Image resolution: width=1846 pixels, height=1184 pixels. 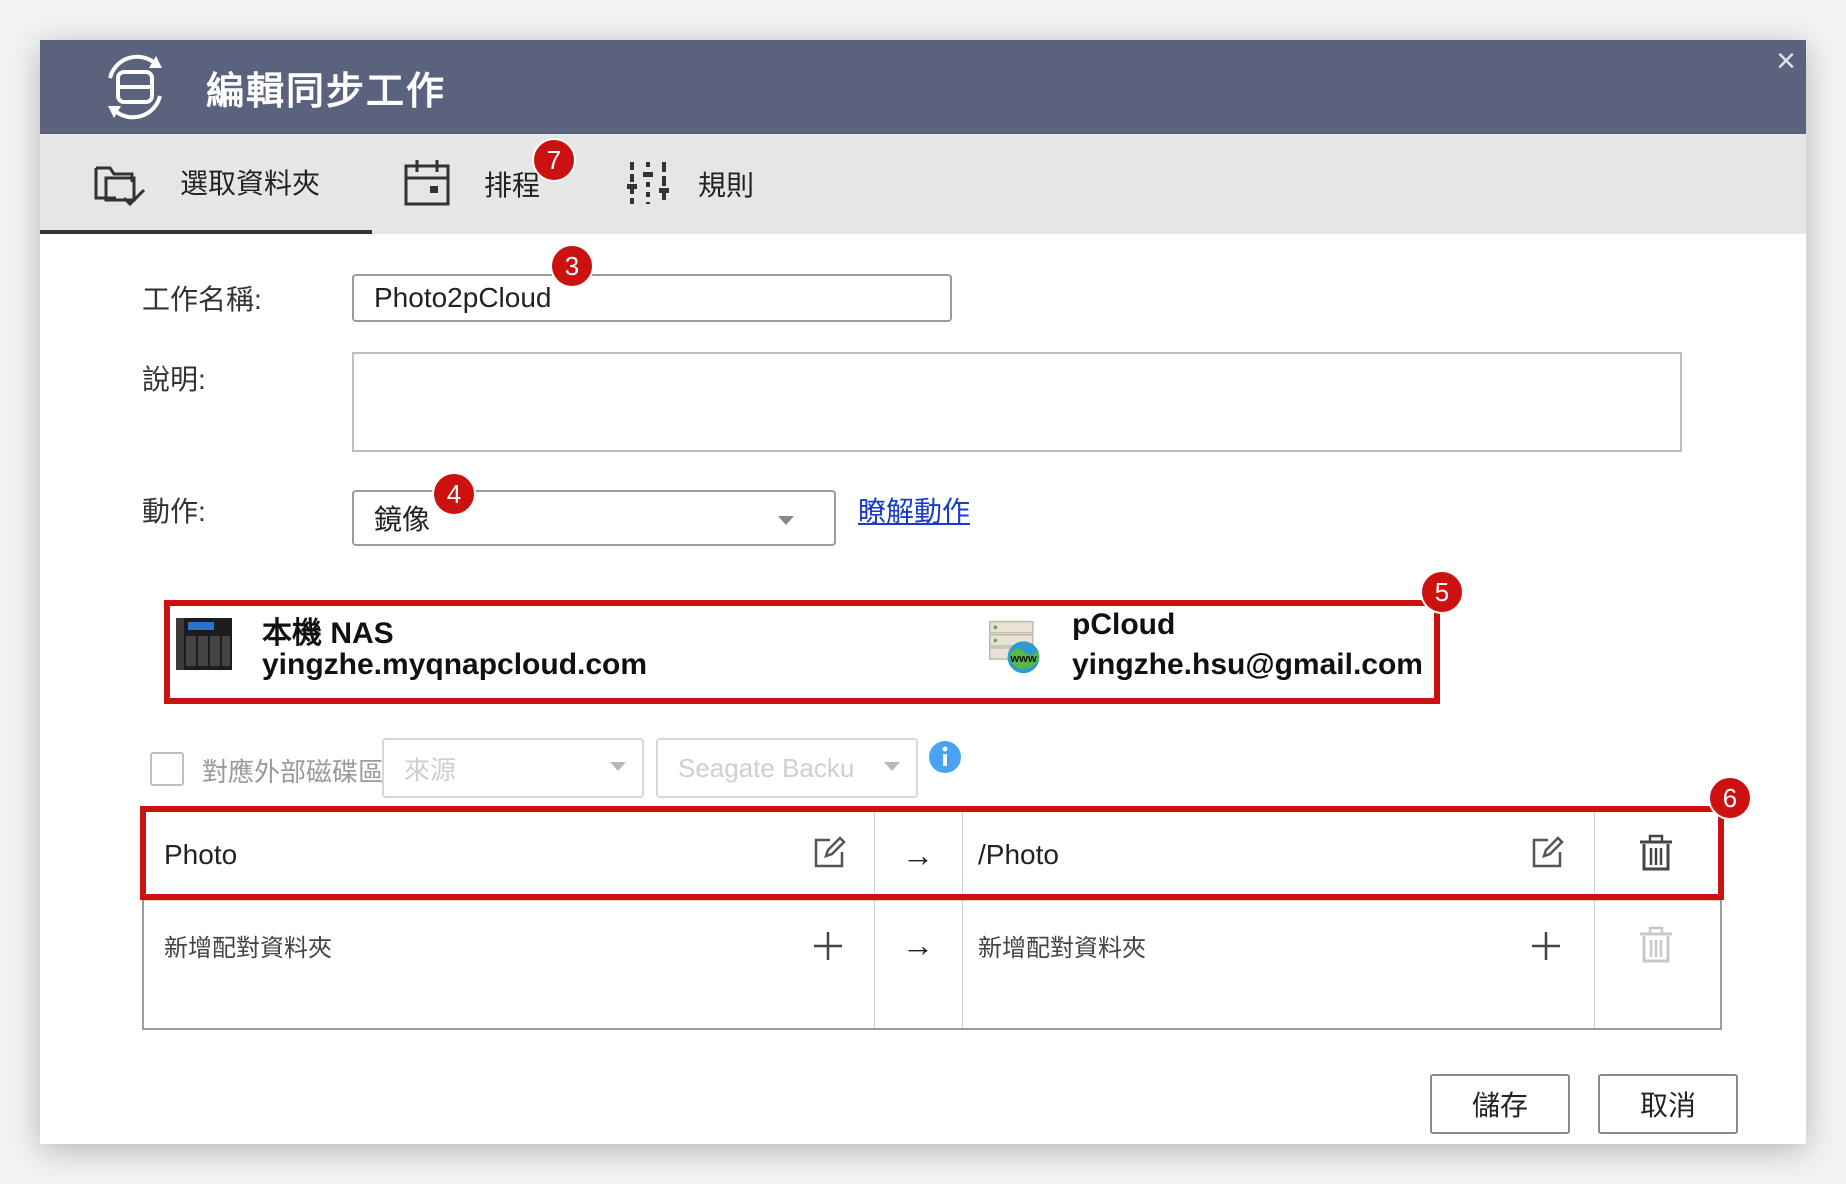 I want to click on external-volume-label: 對應外部磁碟區, so click(x=293, y=772).